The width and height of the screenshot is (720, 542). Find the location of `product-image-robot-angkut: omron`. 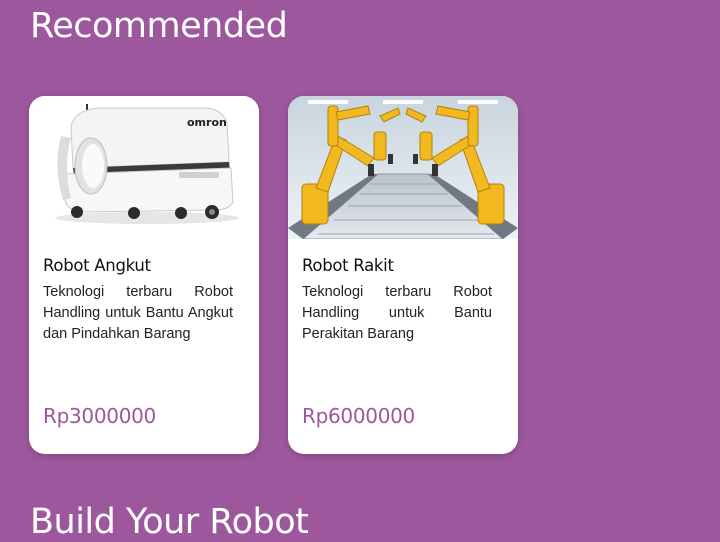

product-image-robot-angkut: omron is located at coordinates (144, 167).